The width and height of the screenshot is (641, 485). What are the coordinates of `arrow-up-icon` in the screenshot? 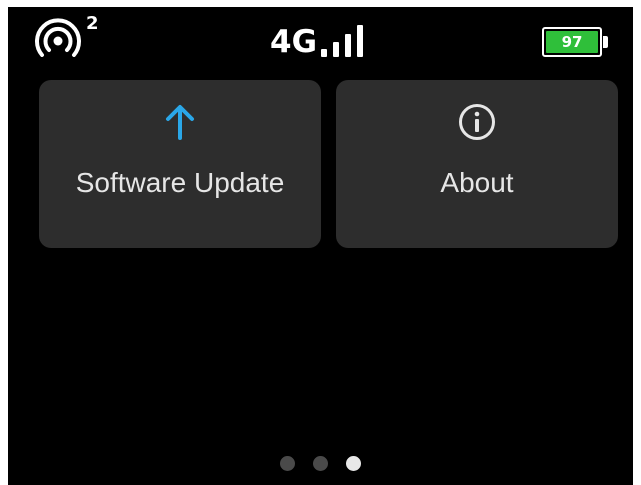 It's located at (180, 122).